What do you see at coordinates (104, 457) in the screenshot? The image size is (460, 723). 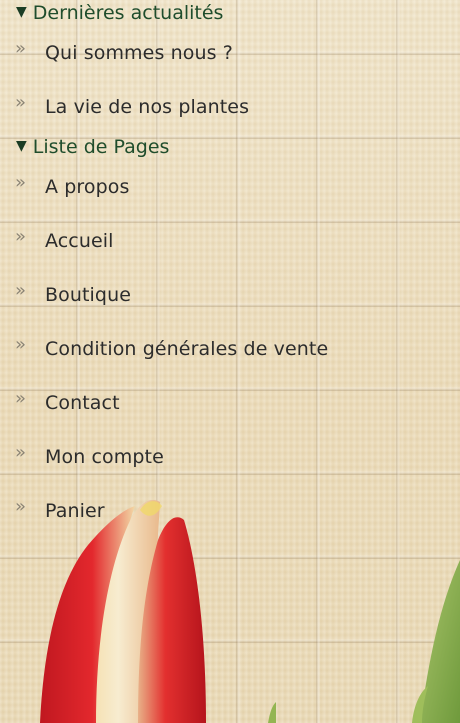 I see `page-link-label: Mon compte` at bounding box center [104, 457].